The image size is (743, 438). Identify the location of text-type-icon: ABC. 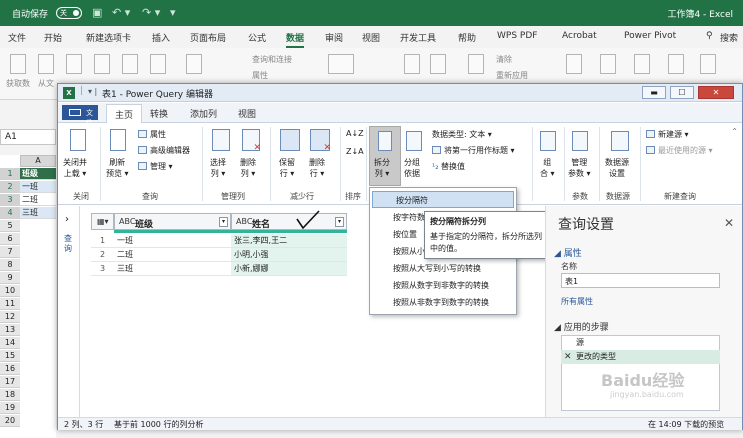
(127, 221).